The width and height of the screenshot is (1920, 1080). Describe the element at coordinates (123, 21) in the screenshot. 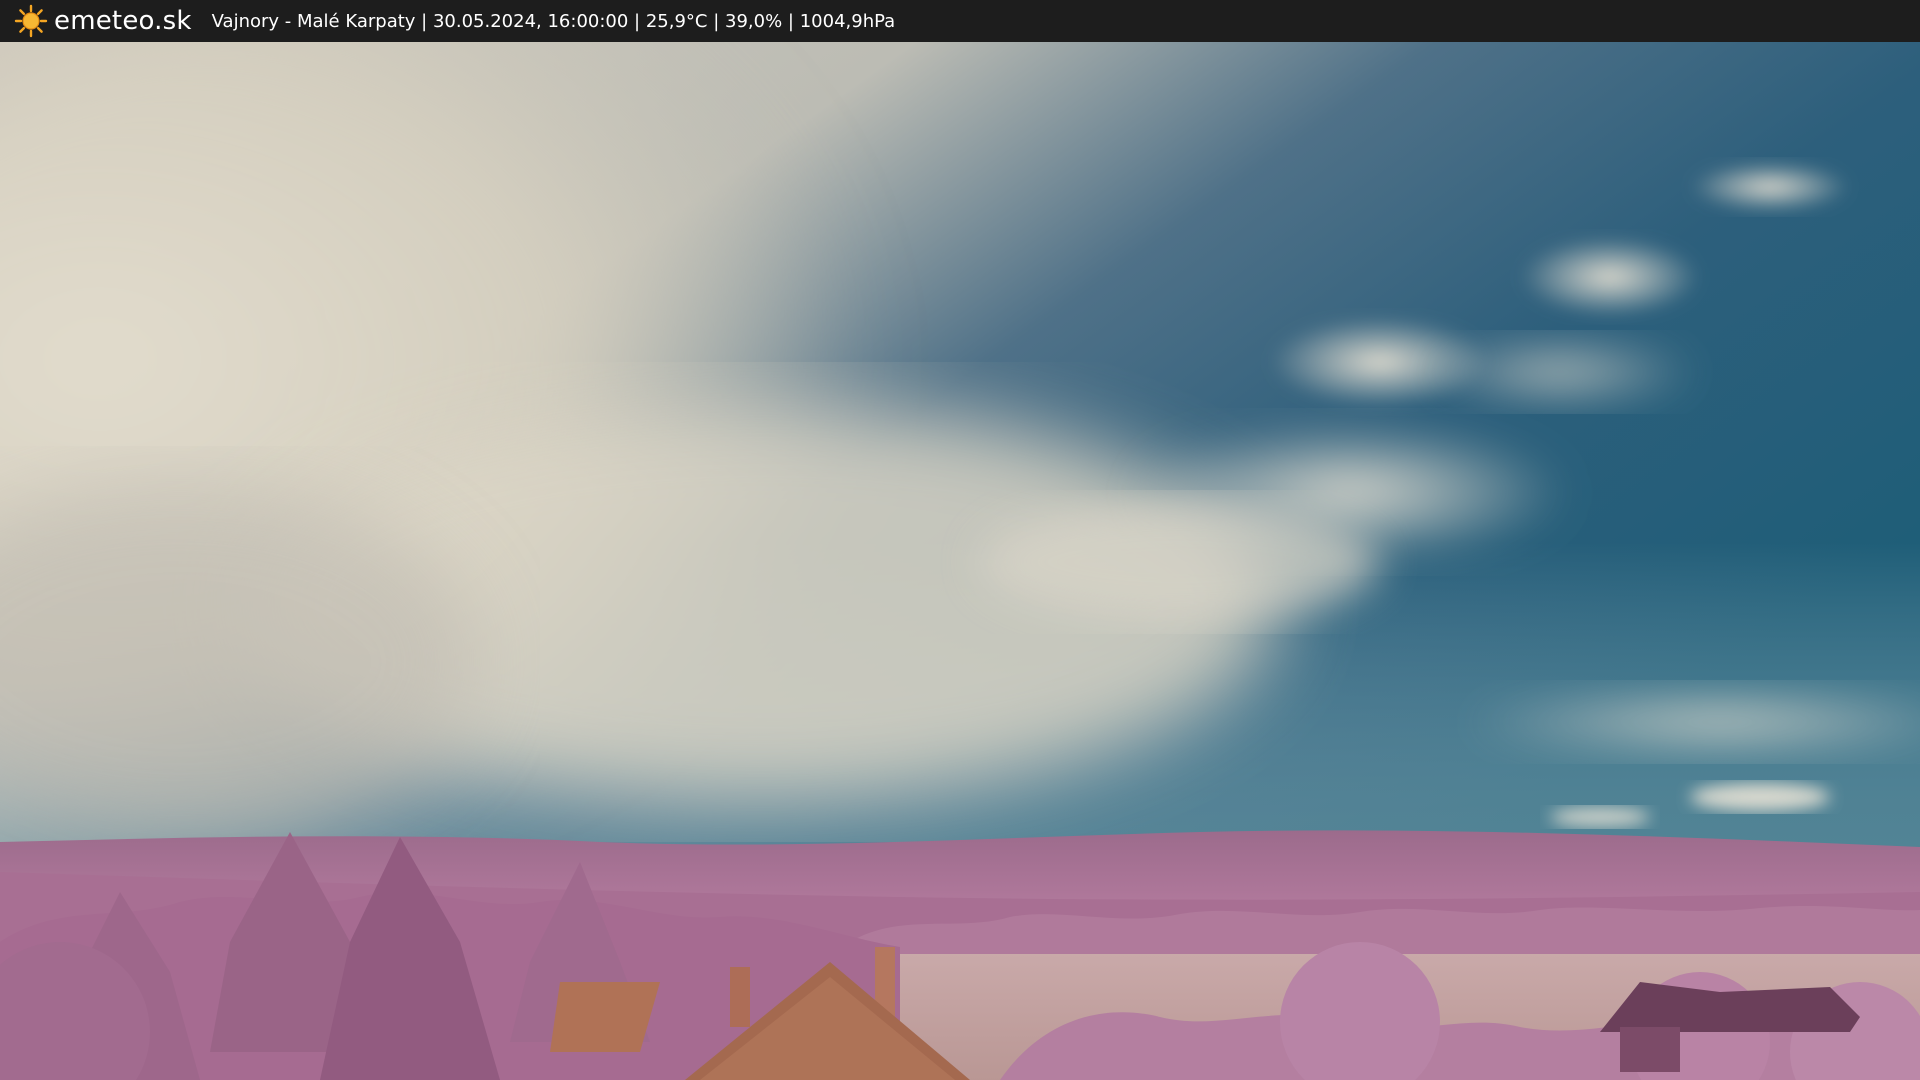

I see `brand-name: emeteo.sk` at that location.